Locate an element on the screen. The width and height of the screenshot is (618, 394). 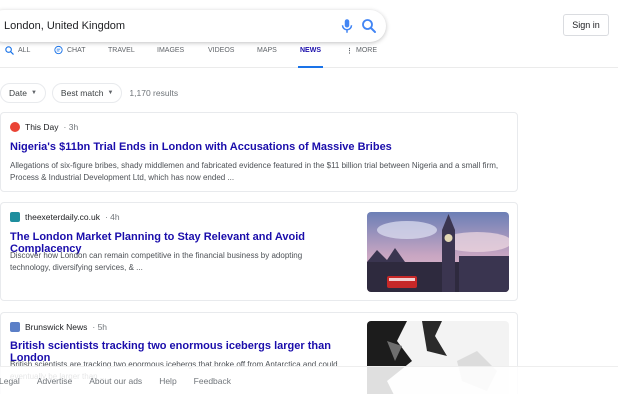
result-source: Brunswick News · 5h is located at coordinates (58, 327).